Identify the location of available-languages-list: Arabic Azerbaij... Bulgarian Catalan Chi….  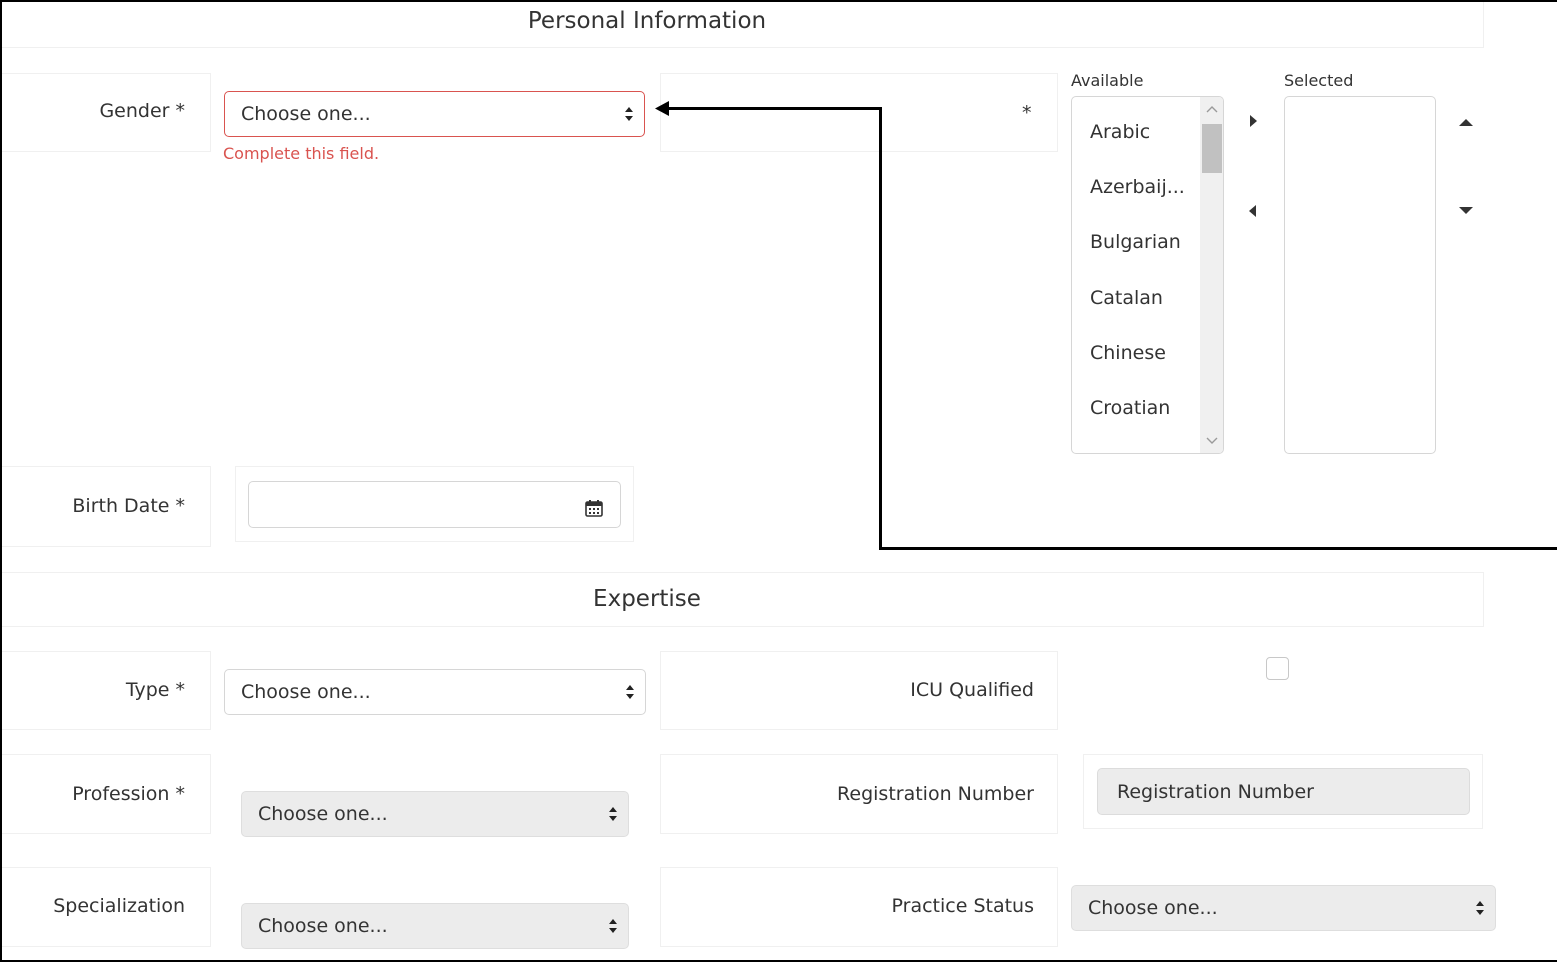
(1147, 275).